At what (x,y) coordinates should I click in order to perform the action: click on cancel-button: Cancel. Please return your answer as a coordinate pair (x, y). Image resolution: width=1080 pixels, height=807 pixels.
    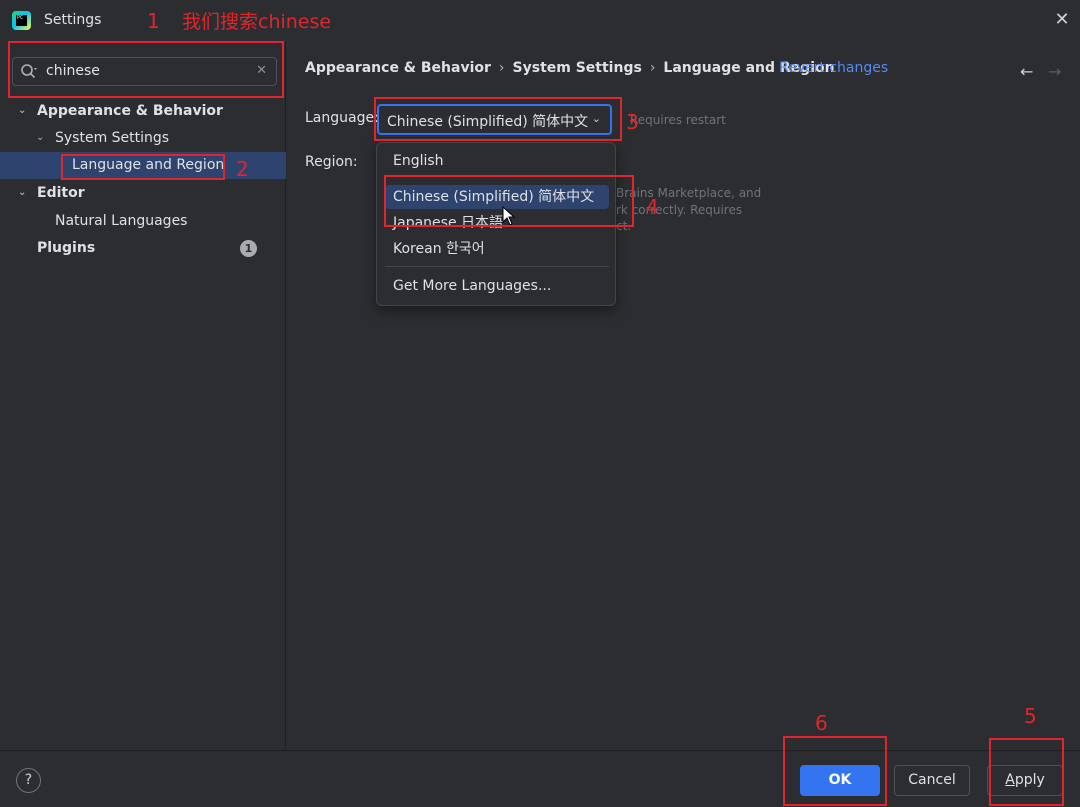
    Looking at the image, I should click on (932, 780).